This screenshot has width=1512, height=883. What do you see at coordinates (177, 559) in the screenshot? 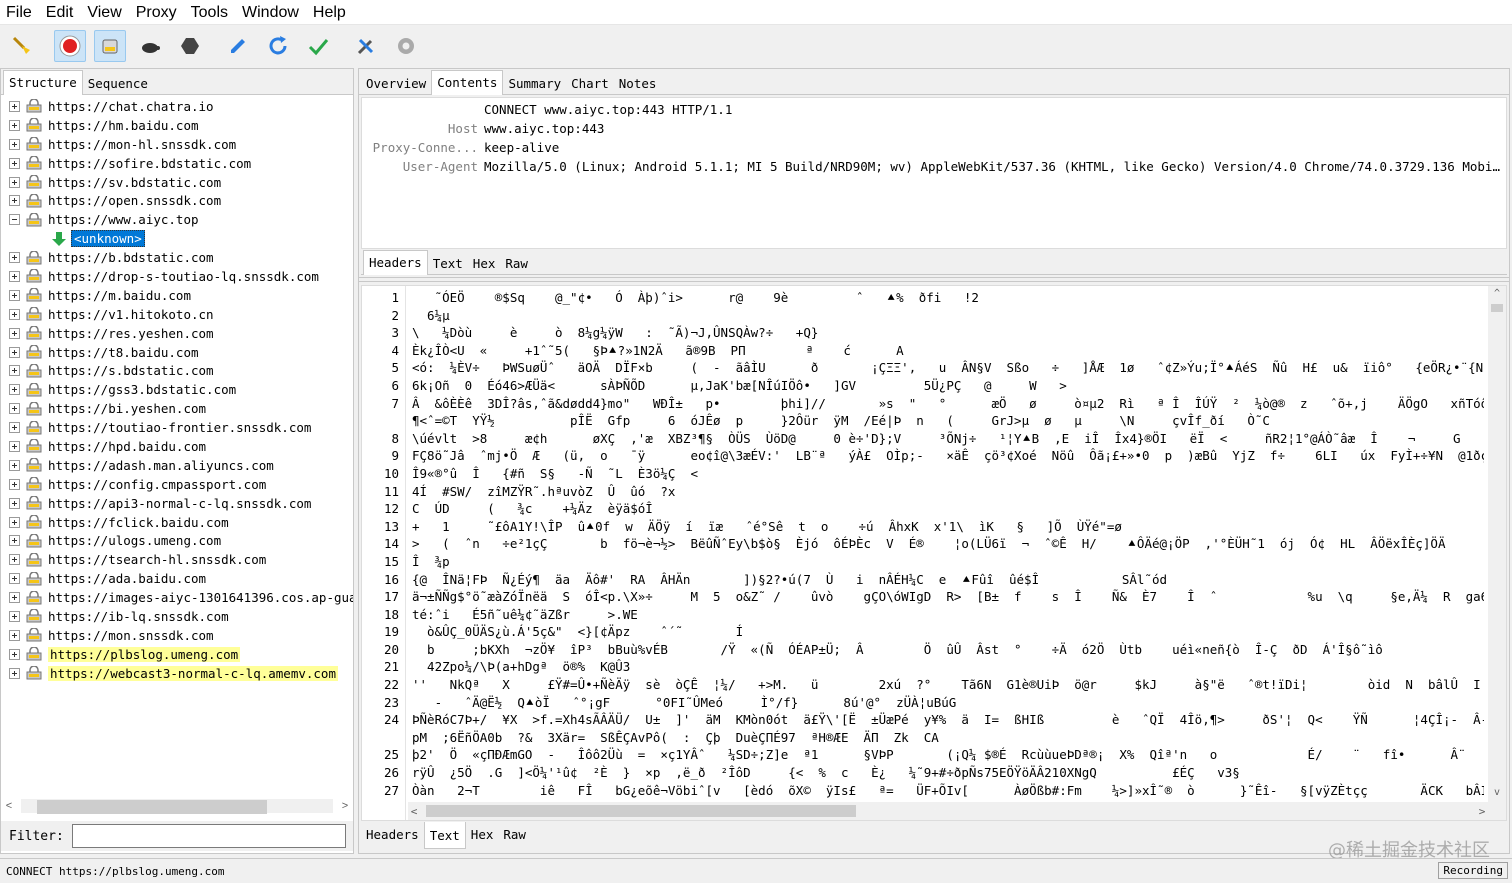
I see `tree-host-row: https://tsearch-hl.snssdk.com` at bounding box center [177, 559].